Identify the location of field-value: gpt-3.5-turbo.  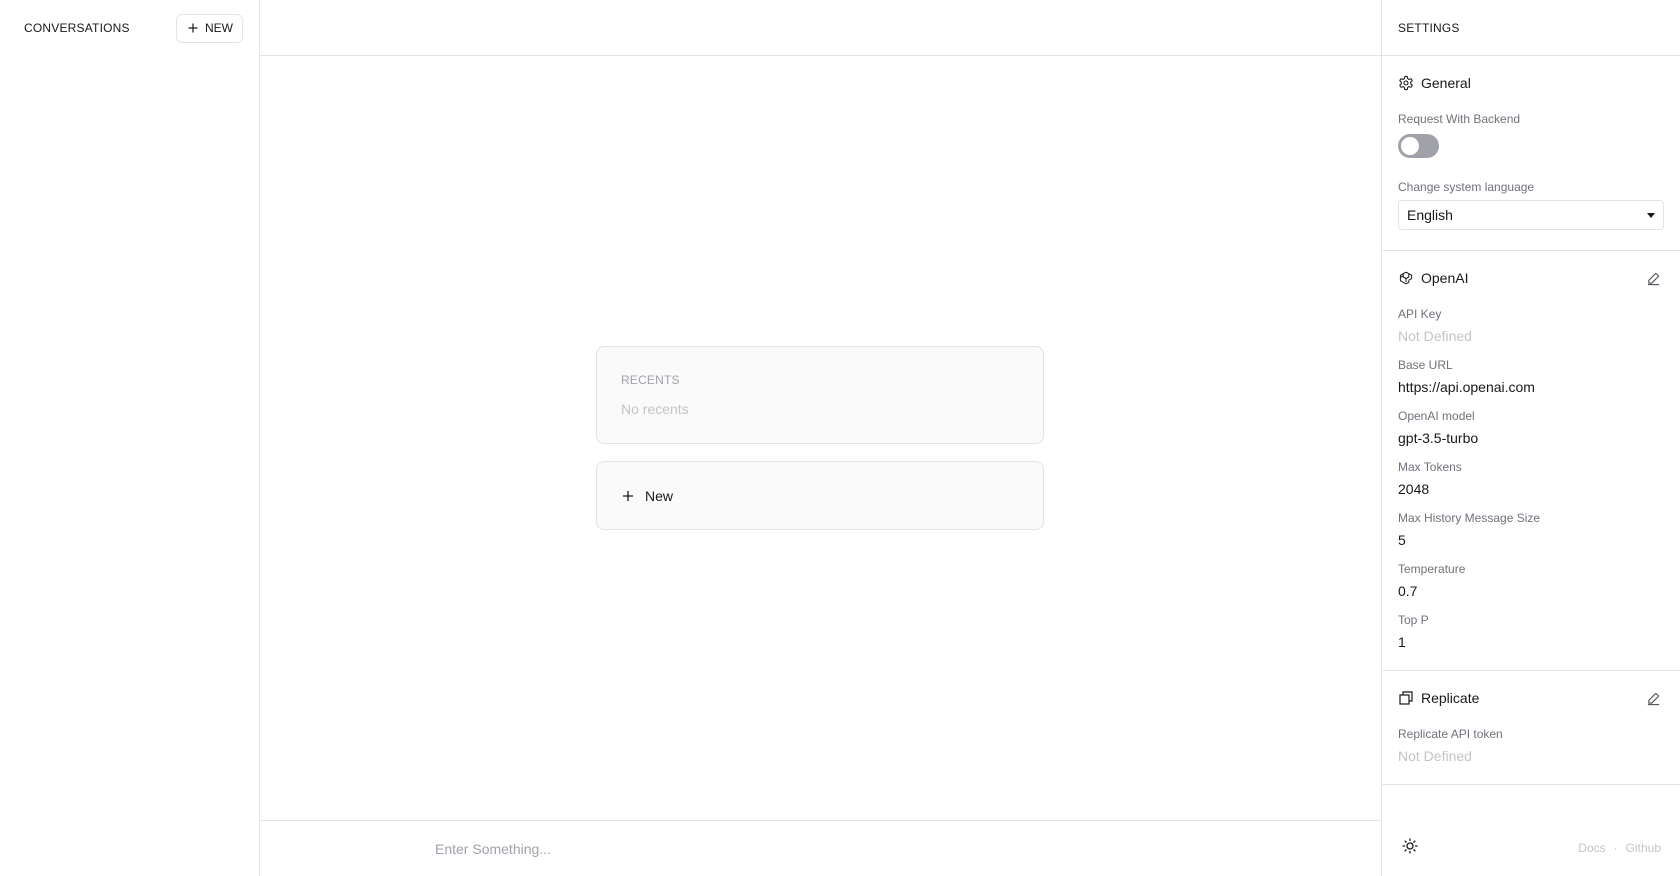
(1438, 438).